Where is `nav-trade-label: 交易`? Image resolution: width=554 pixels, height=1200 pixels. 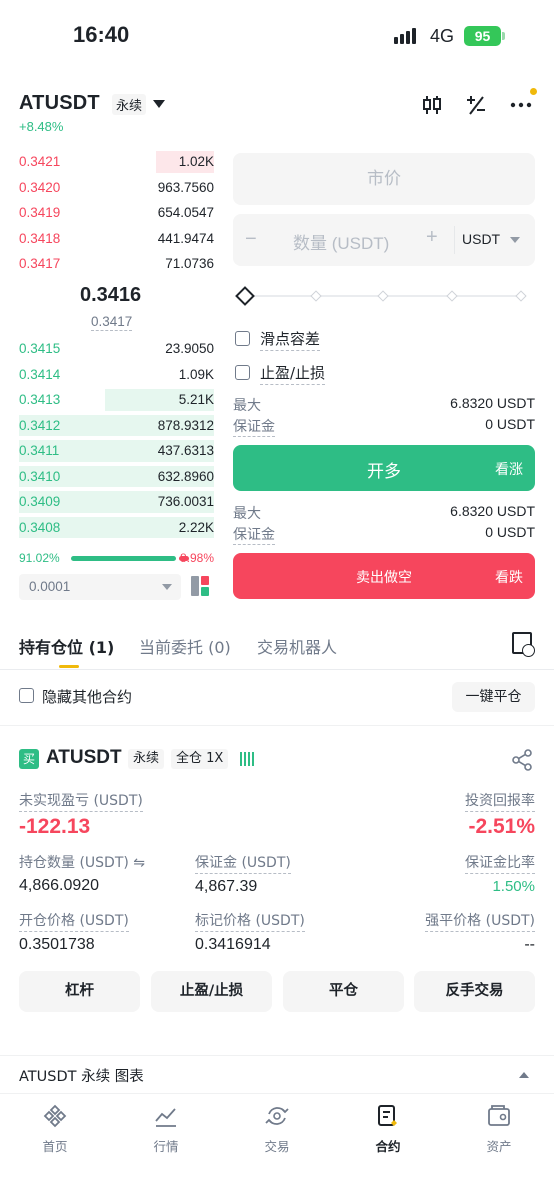 nav-trade-label: 交易 is located at coordinates (277, 1146).